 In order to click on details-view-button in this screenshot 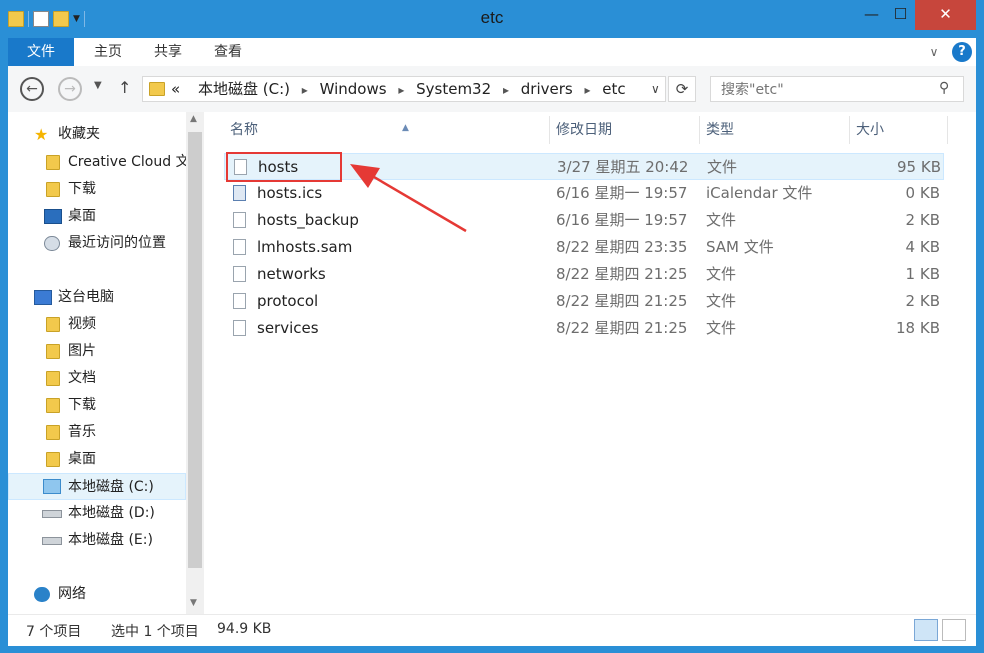, I will do `click(926, 630)`.